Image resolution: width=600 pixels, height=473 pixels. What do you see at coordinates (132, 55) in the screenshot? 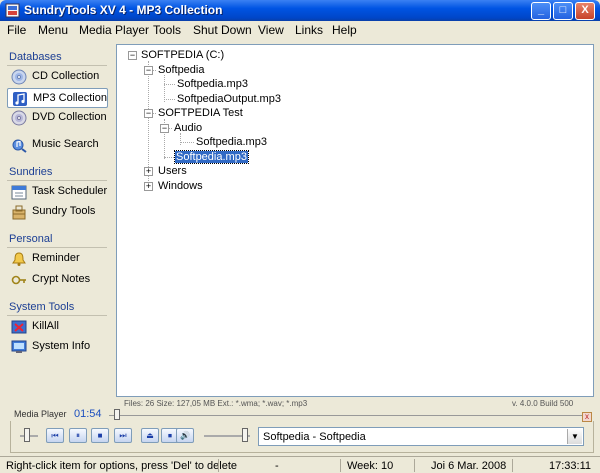
I see `tree-expander-root: −` at bounding box center [132, 55].